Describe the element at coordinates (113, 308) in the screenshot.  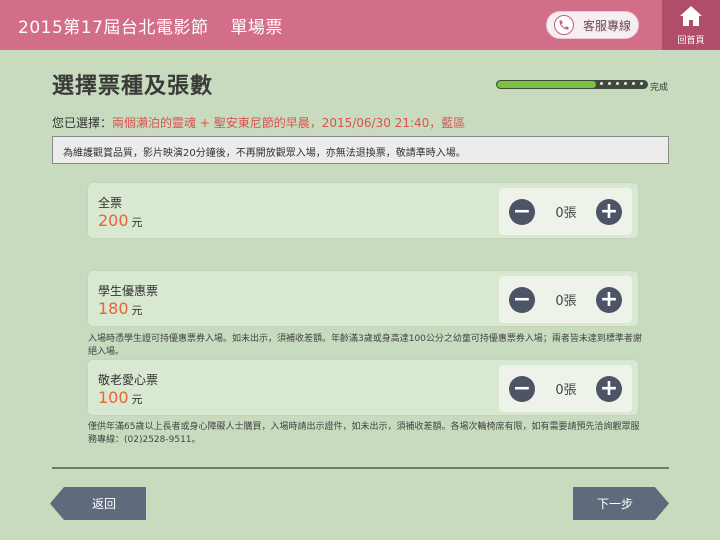
I see `ticket-price-value: 180` at that location.